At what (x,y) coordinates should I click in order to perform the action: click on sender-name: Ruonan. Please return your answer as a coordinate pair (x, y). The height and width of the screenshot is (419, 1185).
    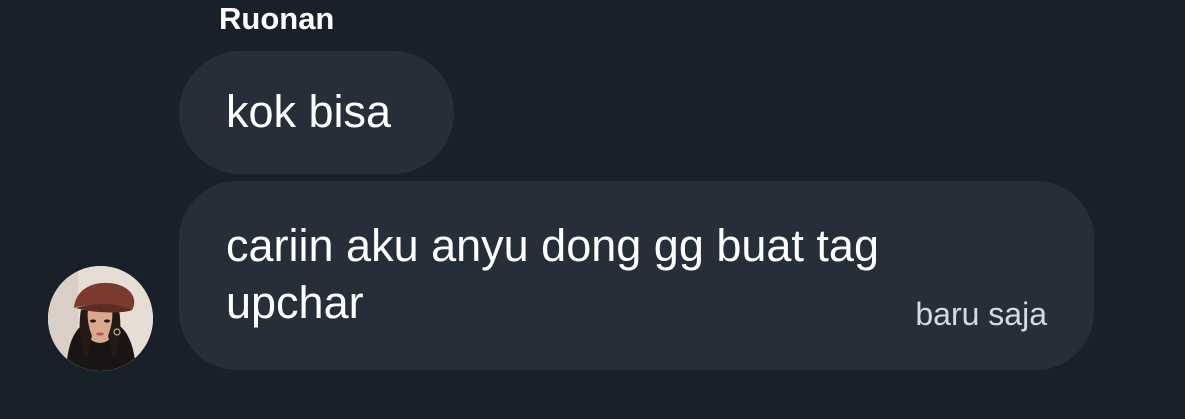
    Looking at the image, I should click on (277, 18).